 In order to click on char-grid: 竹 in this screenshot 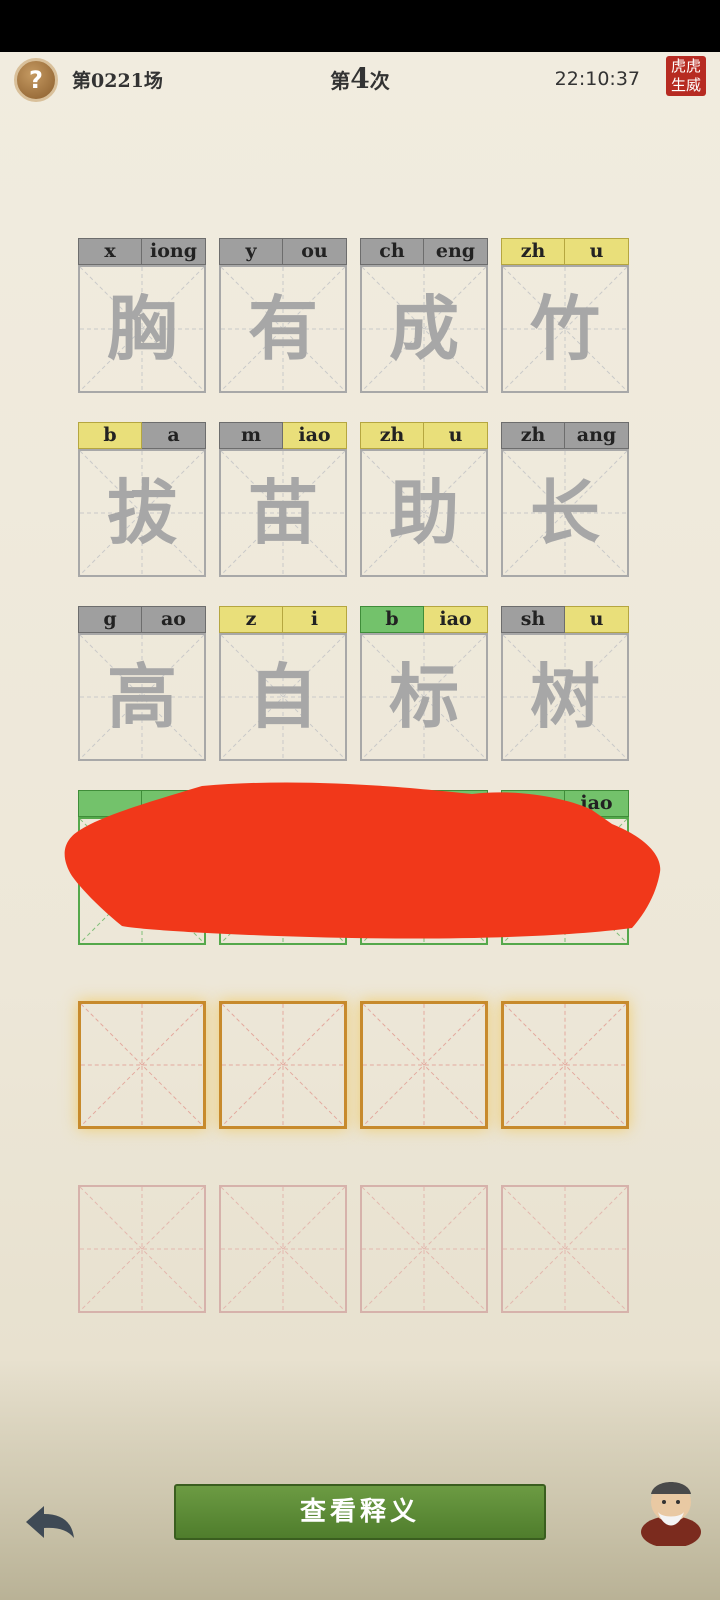, I will do `click(565, 329)`.